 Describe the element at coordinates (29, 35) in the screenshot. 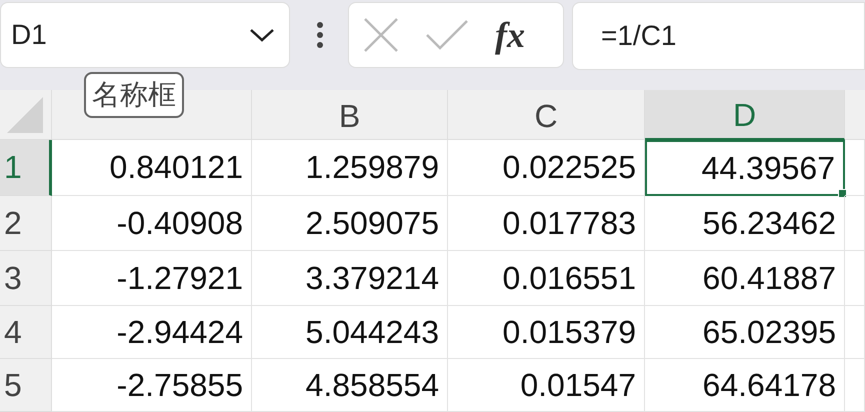

I see `cell-reference: D1` at that location.